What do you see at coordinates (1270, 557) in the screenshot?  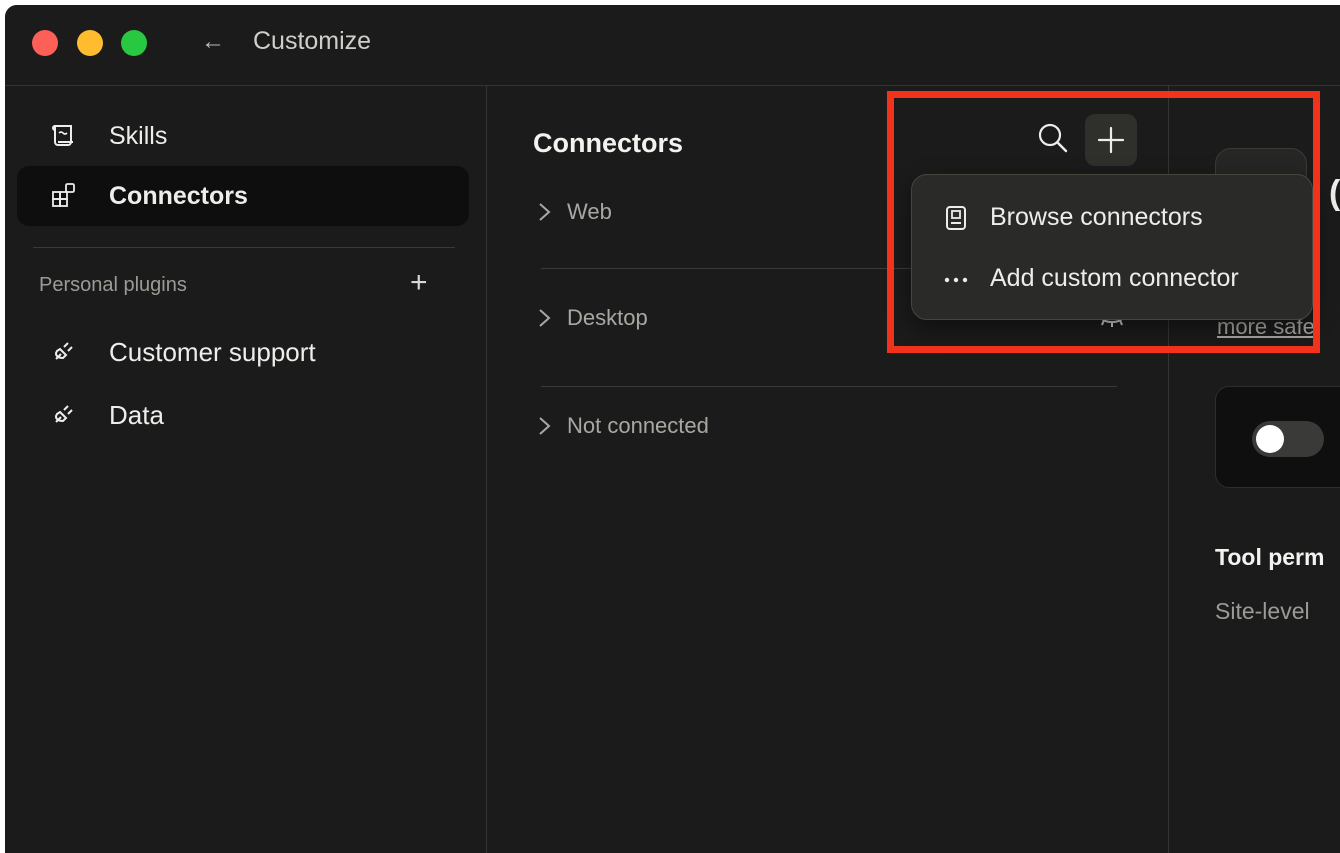 I see `tool-permissions-heading: Tool perm` at bounding box center [1270, 557].